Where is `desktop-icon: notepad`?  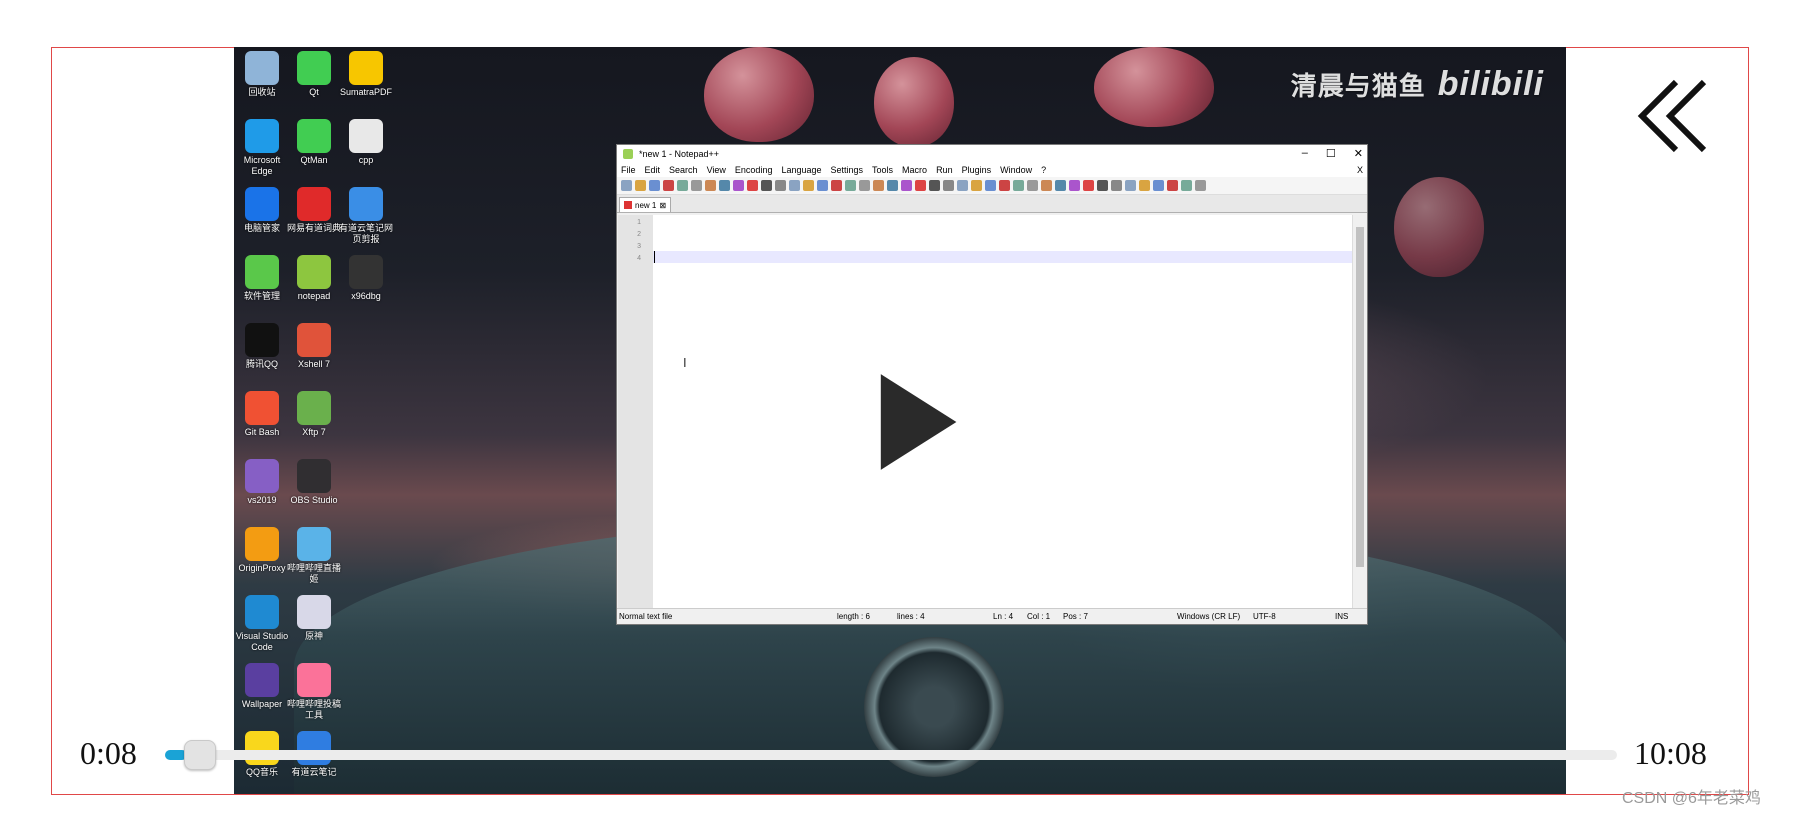 desktop-icon: notepad is located at coordinates (314, 278).